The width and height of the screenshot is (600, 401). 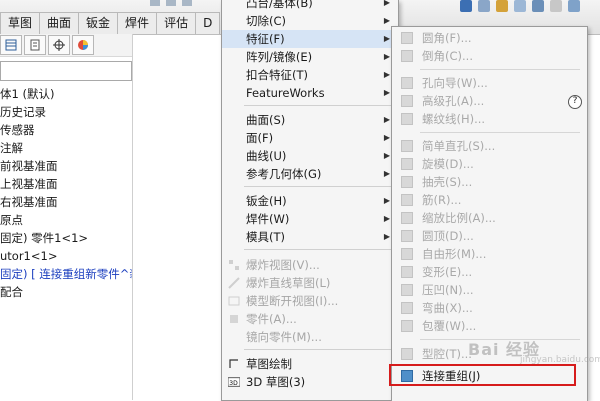 I want to click on panel-tab-bar, so click(x=66, y=45).